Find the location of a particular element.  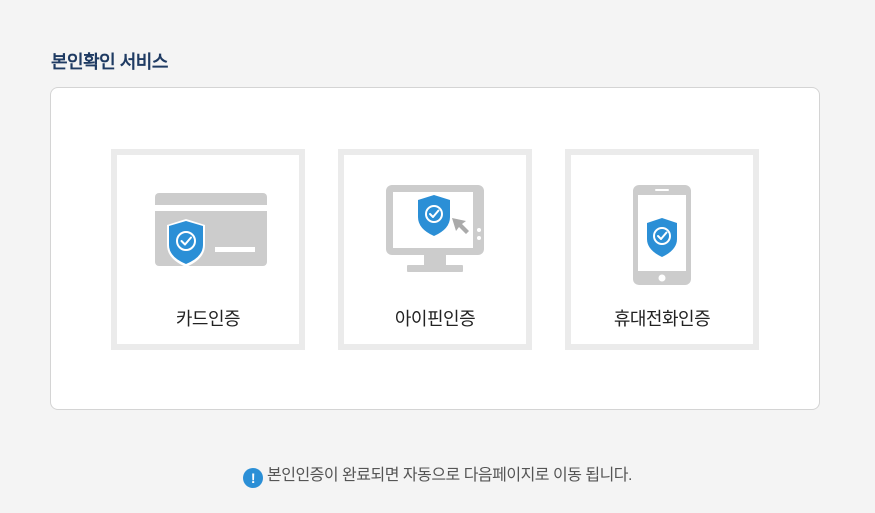

card-verification-button: 카드인증 is located at coordinates (208, 249).